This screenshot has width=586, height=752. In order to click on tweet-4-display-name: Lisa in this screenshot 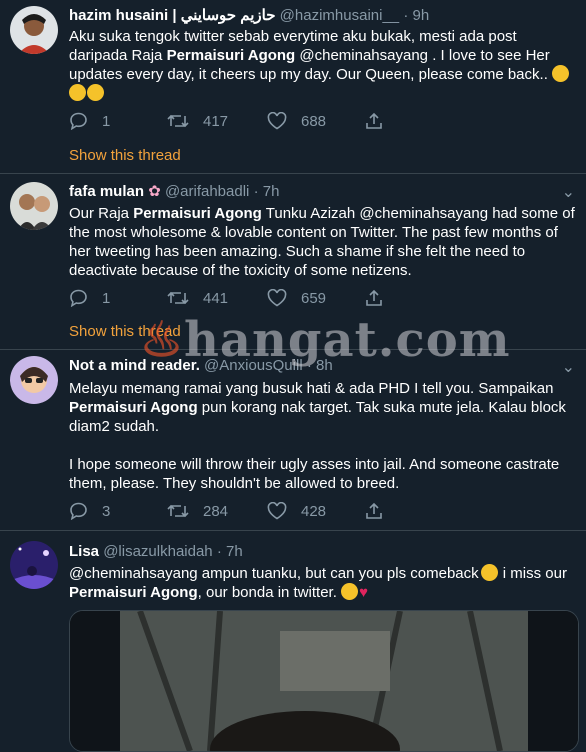, I will do `click(84, 551)`.